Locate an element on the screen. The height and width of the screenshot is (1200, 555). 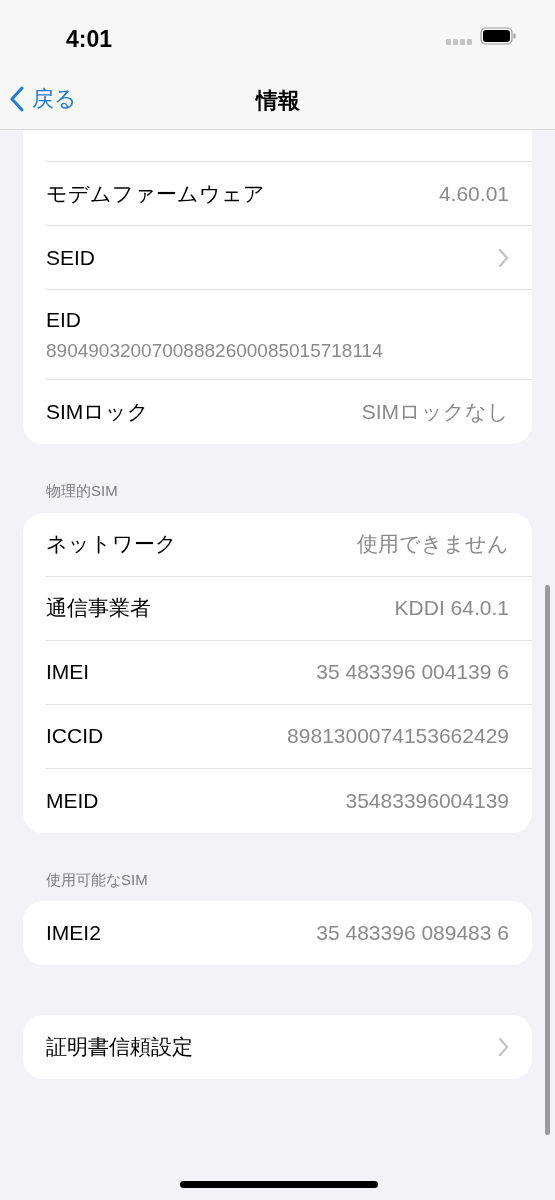
row-value: 35 483396 089483 6 is located at coordinates (412, 933).